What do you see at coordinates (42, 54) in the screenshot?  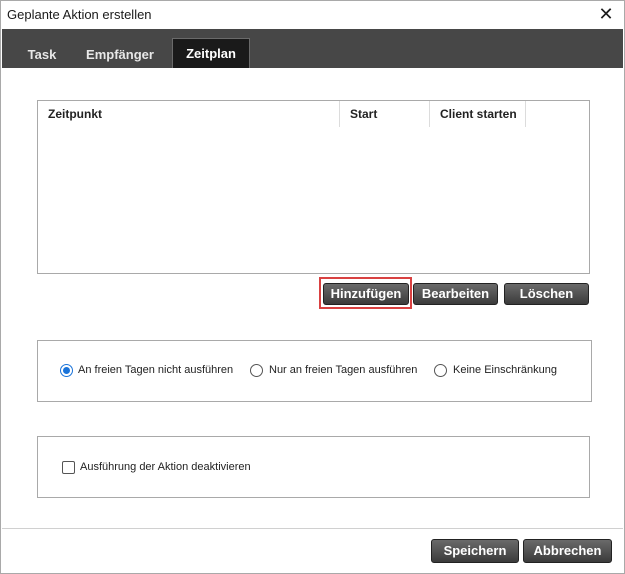 I see `tab-task: Task` at bounding box center [42, 54].